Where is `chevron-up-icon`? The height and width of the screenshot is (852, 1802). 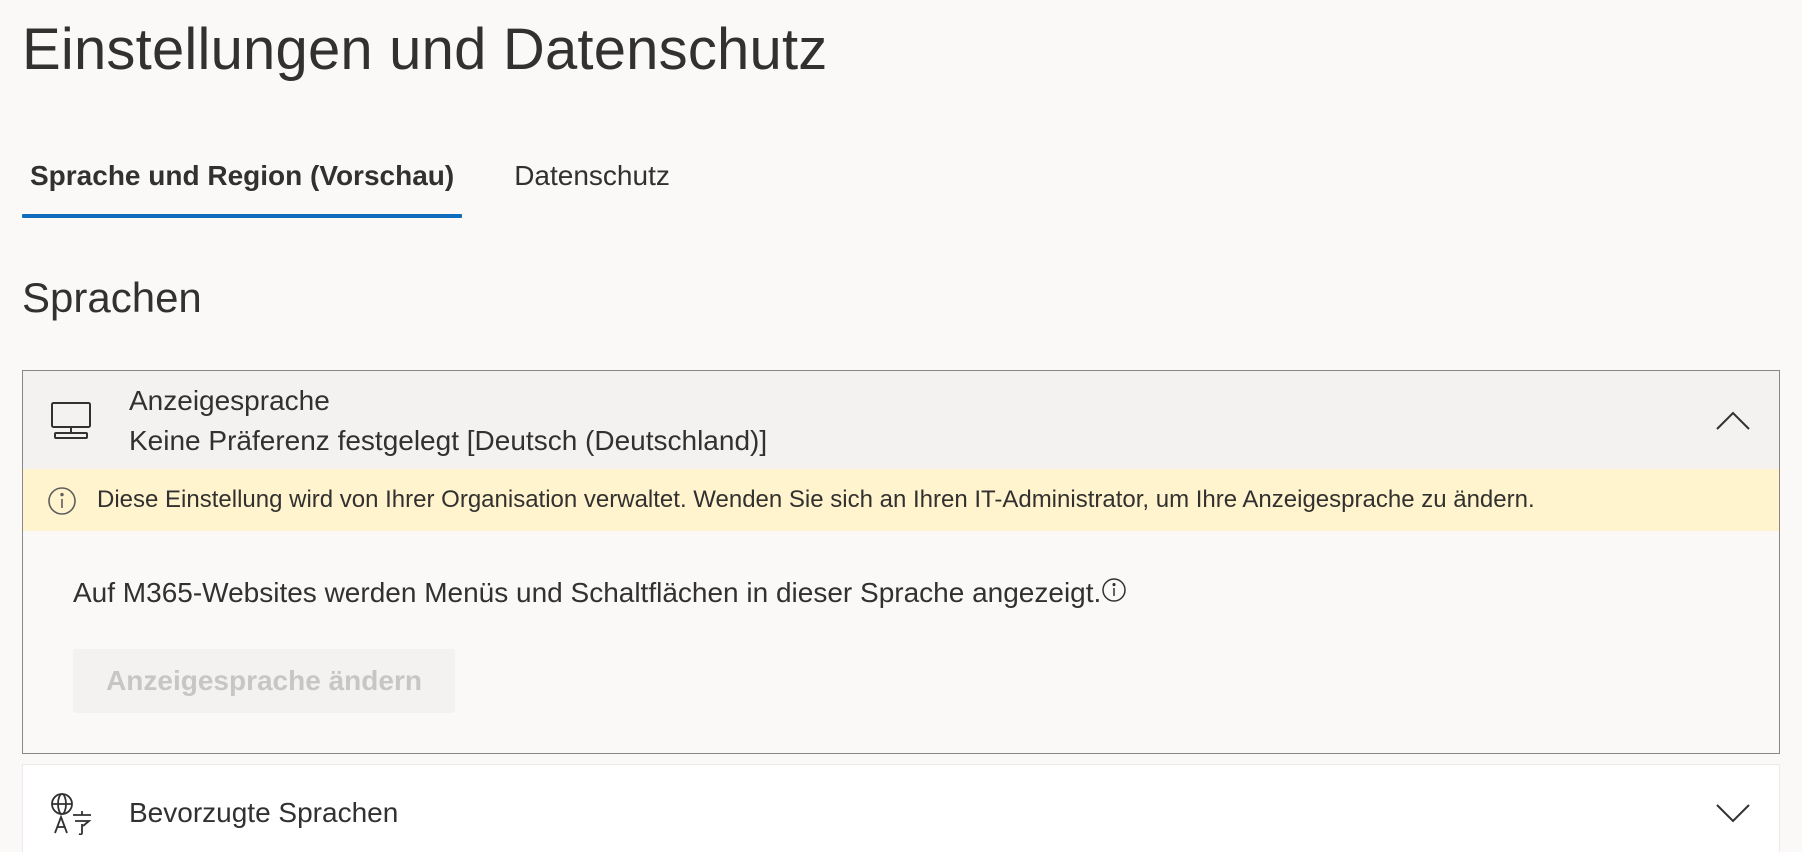 chevron-up-icon is located at coordinates (1733, 421).